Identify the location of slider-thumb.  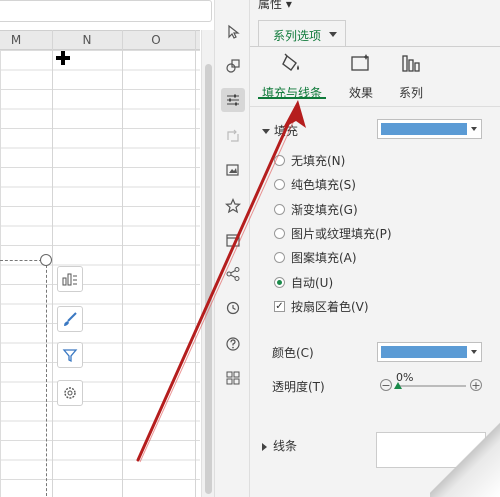
(398, 385).